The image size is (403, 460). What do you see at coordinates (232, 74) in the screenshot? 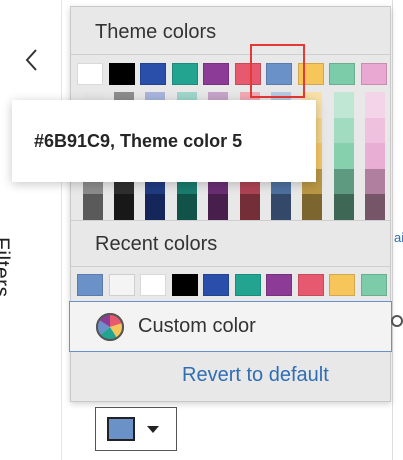
I see `theme-colors-grid` at bounding box center [232, 74].